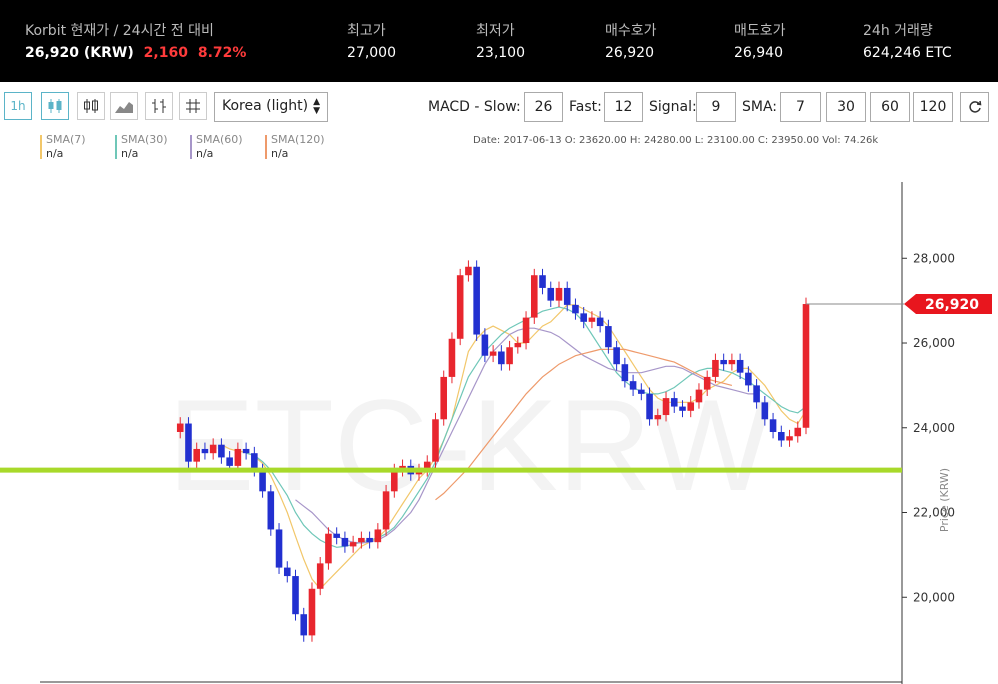  What do you see at coordinates (952, 305) in the screenshot?
I see `current-price-tag-text: 26,920` at bounding box center [952, 305].